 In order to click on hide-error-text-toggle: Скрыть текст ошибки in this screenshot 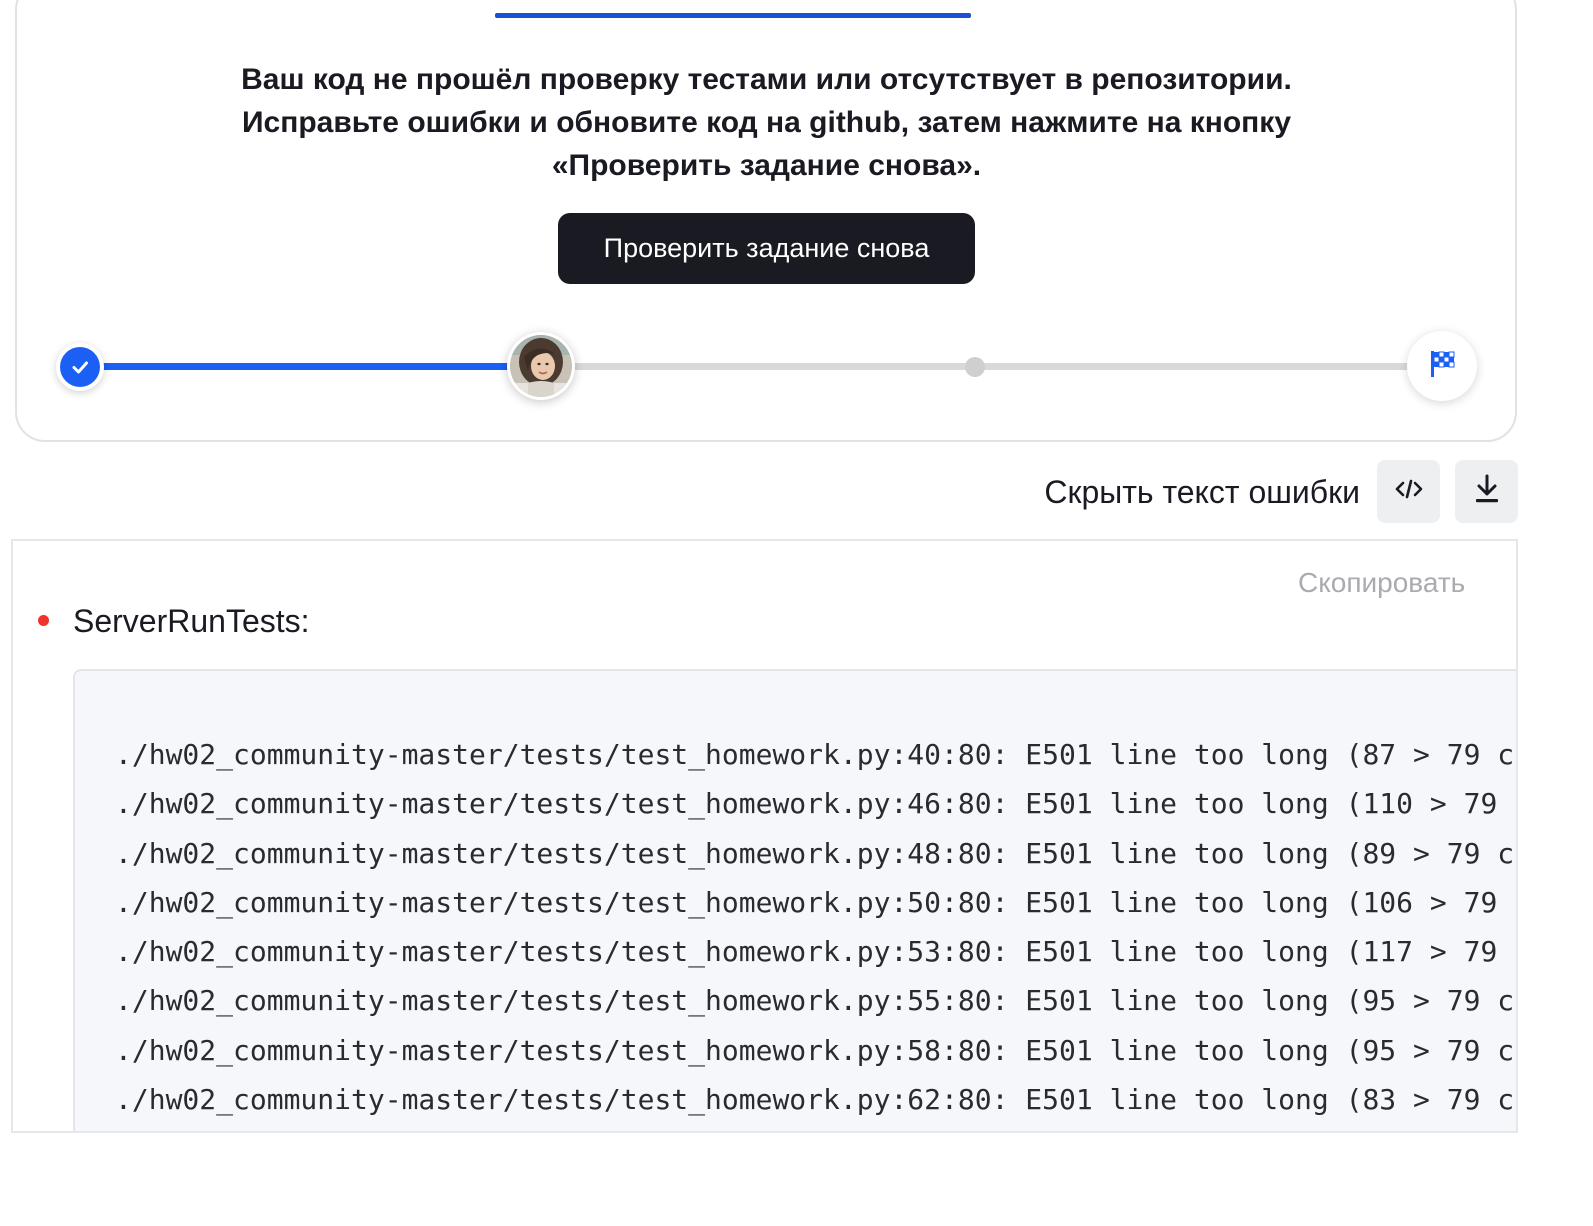, I will do `click(1202, 492)`.